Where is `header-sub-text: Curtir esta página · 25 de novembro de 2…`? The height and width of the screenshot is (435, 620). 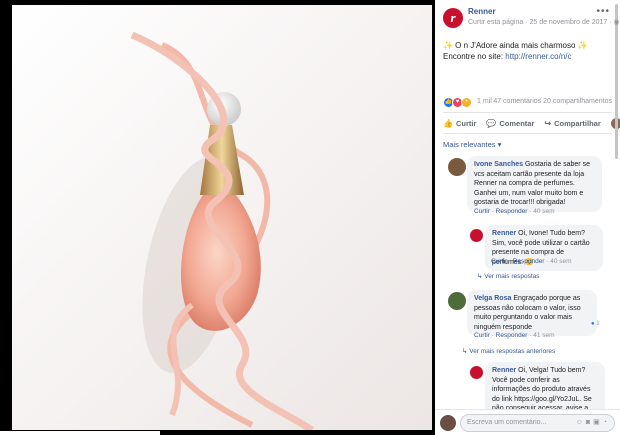
header-sub-text: Curtir esta página · 25 de novembro de 2… is located at coordinates (540, 22).